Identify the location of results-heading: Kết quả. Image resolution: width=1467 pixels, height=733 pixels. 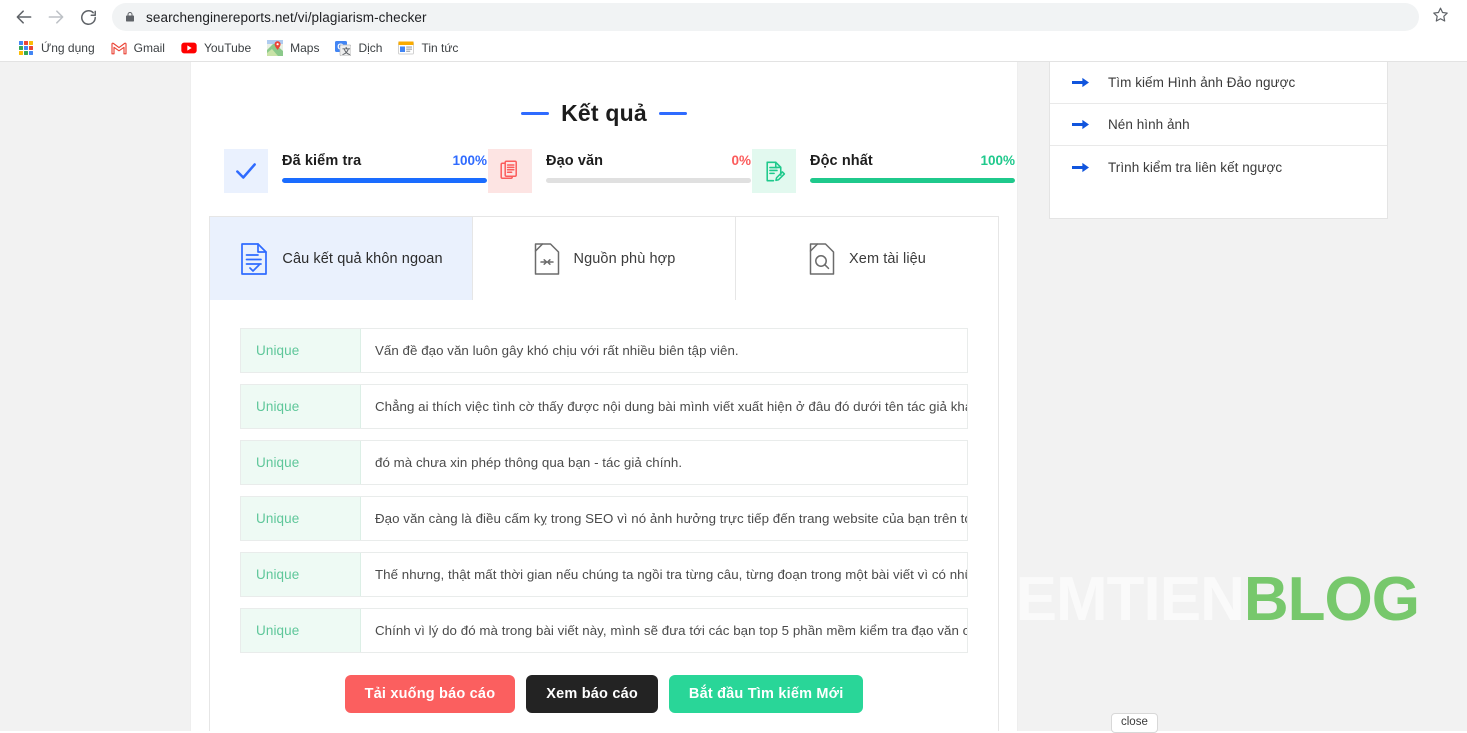
(604, 113).